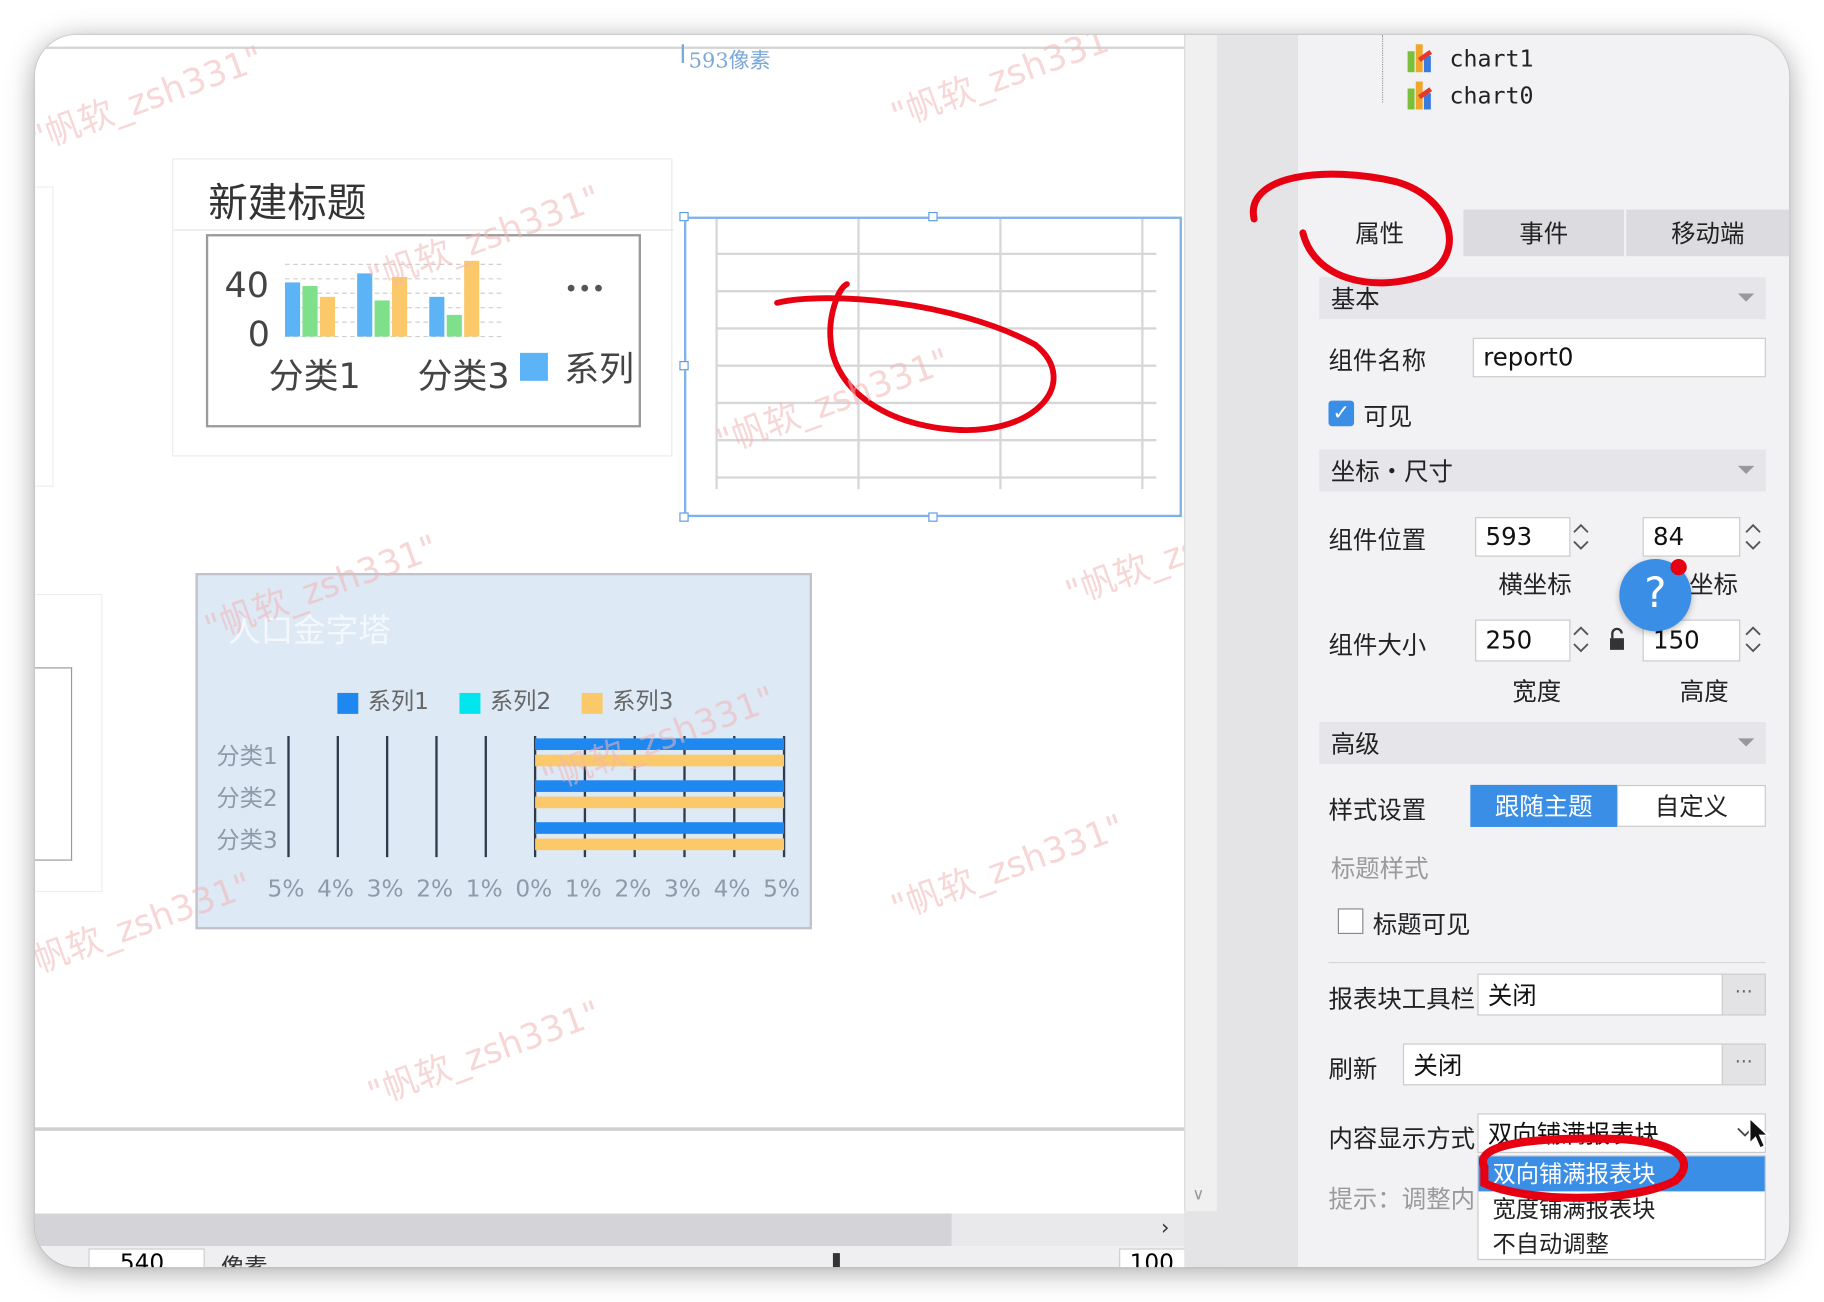 Image resolution: width=1824 pixels, height=1302 pixels. Describe the element at coordinates (1470, 95) in the screenshot. I see `tree-item-chart0: chart0` at that location.